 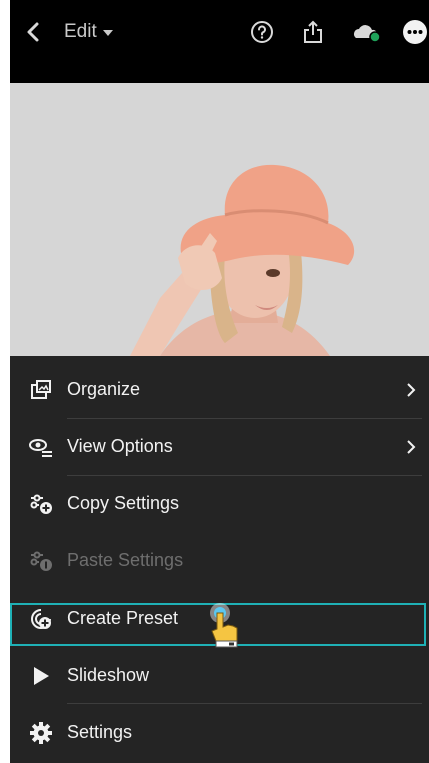 I want to click on menu-item-settings: Settings, so click(x=219, y=733).